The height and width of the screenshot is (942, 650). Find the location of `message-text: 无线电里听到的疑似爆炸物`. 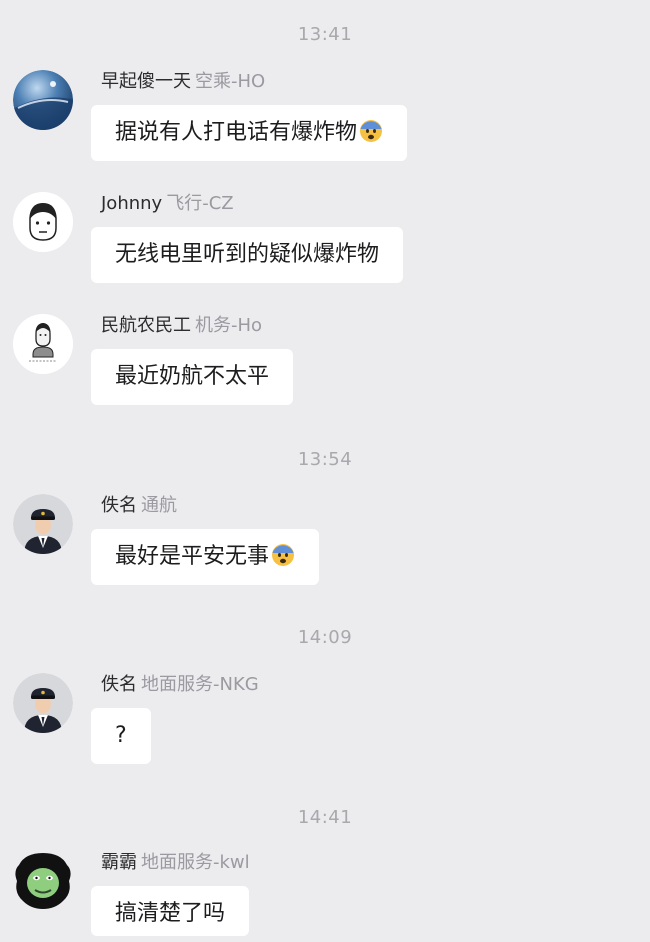

message-text: 无线电里听到的疑似爆炸物 is located at coordinates (247, 254).